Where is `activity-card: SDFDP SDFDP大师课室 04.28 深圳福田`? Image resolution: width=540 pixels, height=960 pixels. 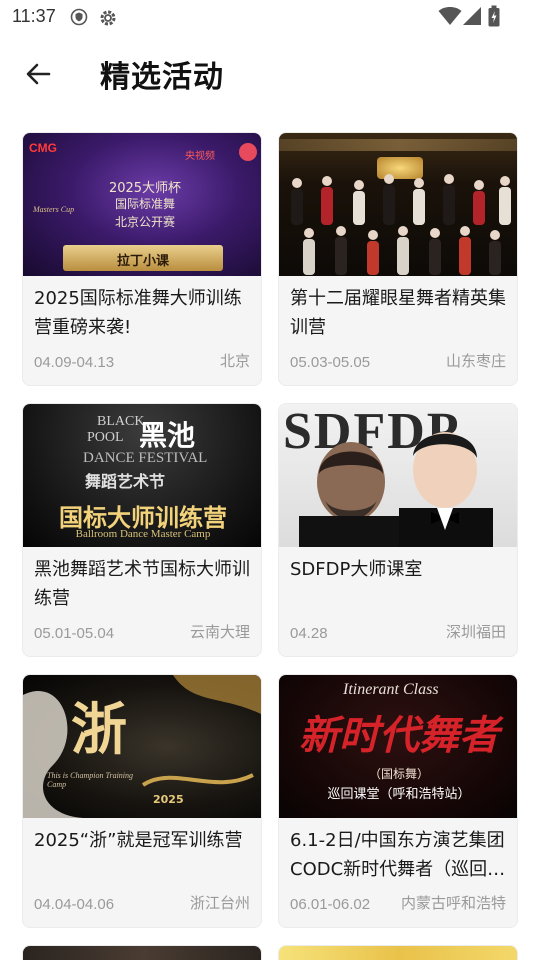
activity-card: SDFDP SDFDP大师课室 04.28 深圳福田 is located at coordinates (398, 530).